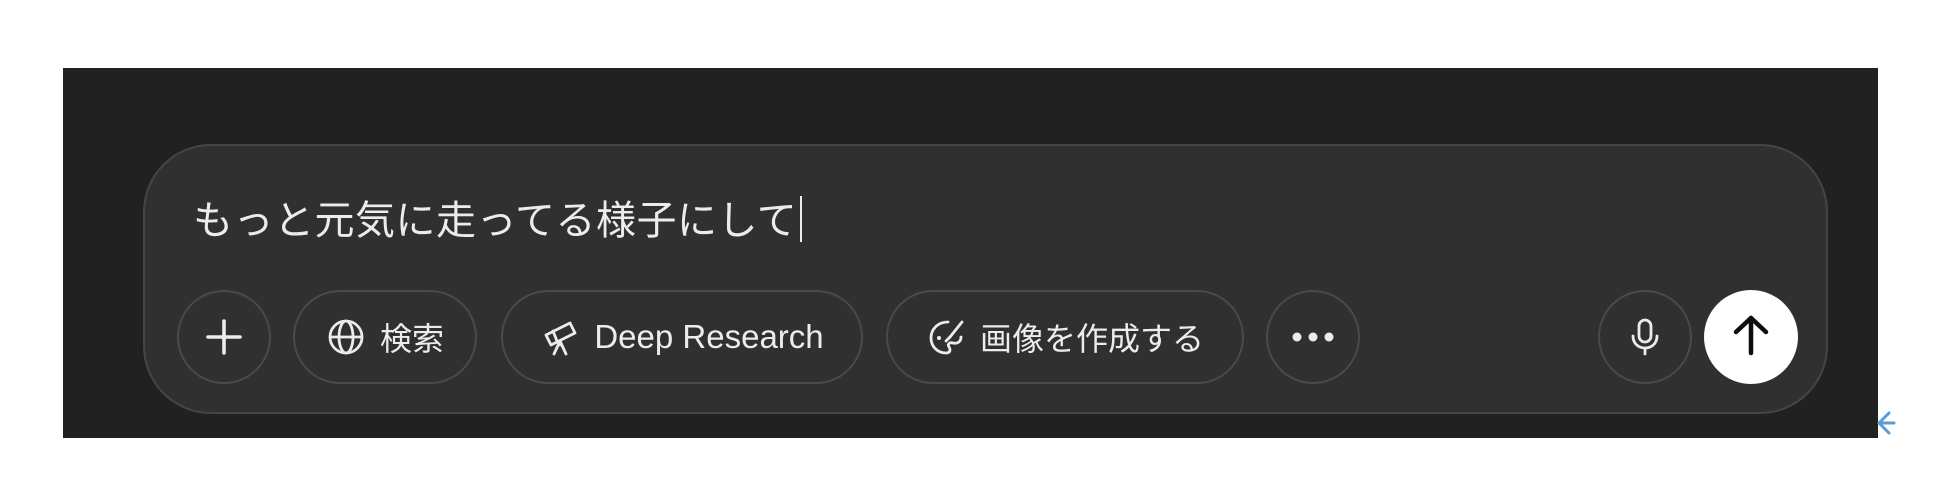  I want to click on search-label: 検索, so click(411, 339).